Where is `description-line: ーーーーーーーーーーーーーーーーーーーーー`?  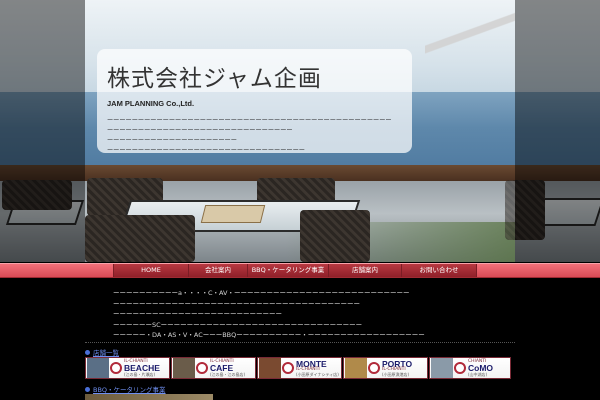 description-line: ーーーーーーーーーーーーーーーーーーーーー is located at coordinates (172, 140).